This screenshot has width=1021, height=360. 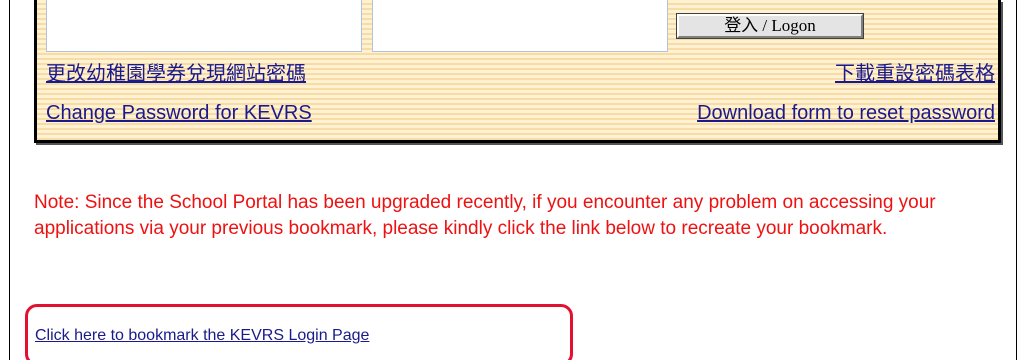 What do you see at coordinates (770, 26) in the screenshot?
I see `logon-button: 登入 / Logon` at bounding box center [770, 26].